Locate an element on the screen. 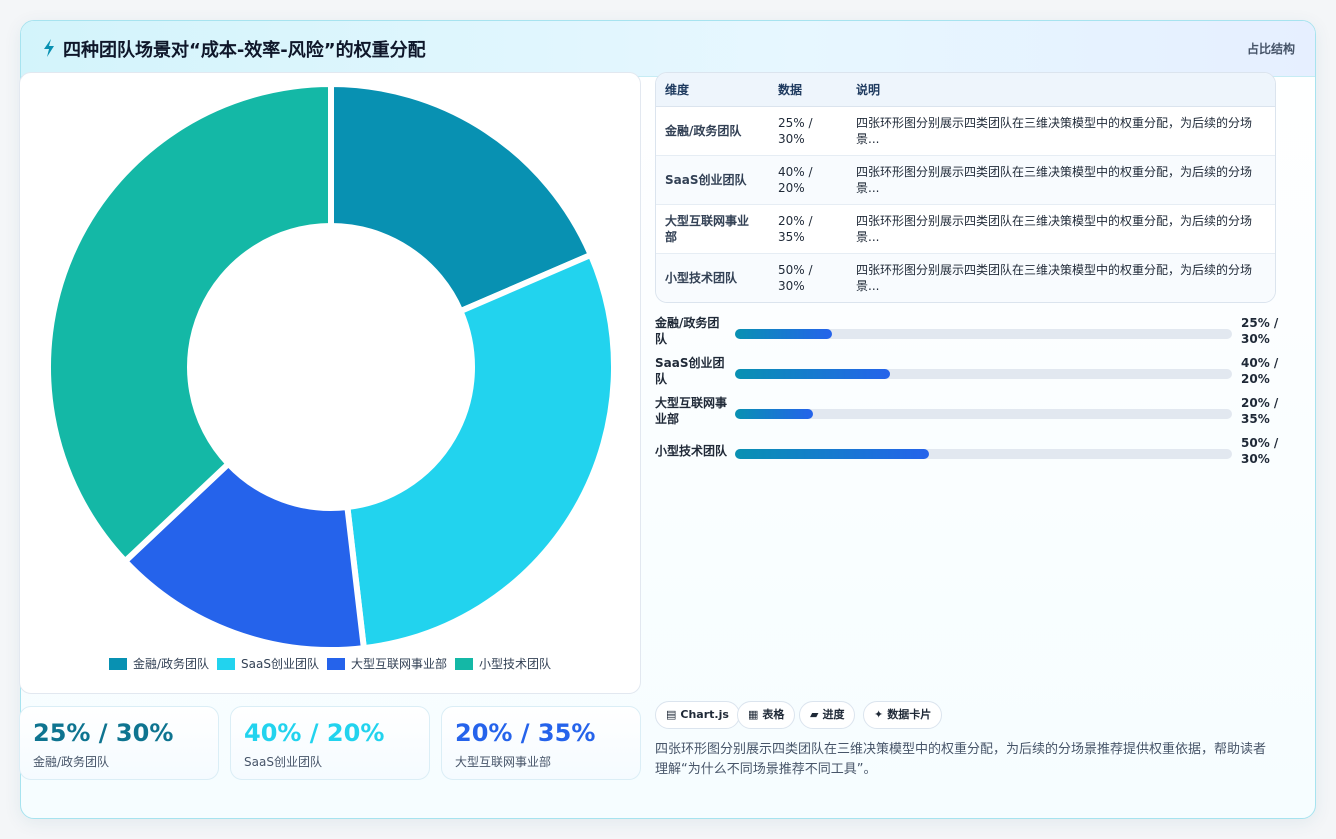  progress-row: SaaS创业团队 40% / 20% is located at coordinates (966, 372).